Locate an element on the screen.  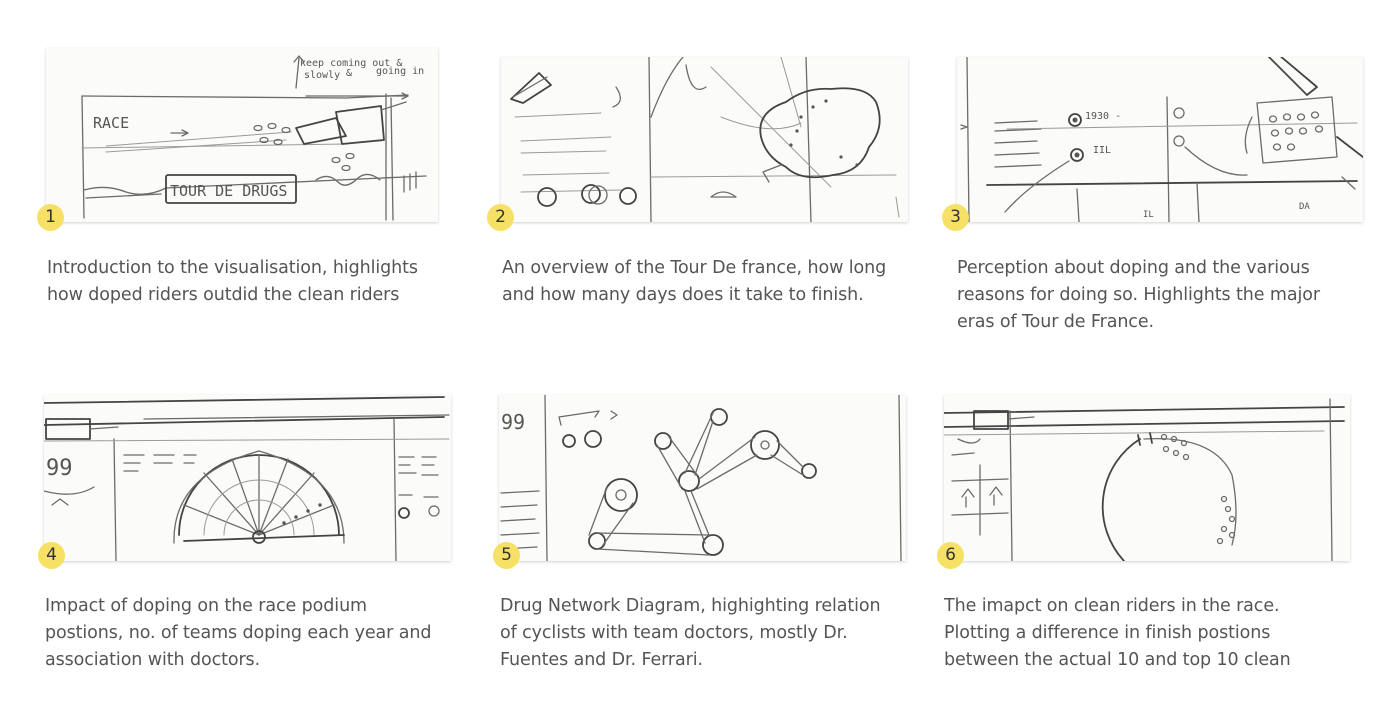
sketch-3-label-1: 1930 - is located at coordinates (1103, 116).